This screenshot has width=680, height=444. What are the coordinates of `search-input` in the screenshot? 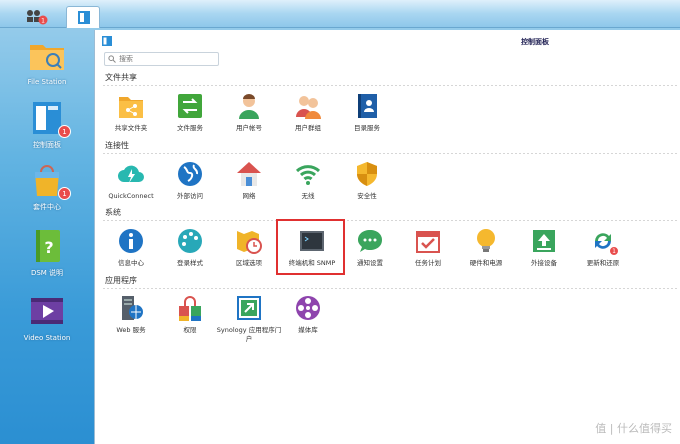 It's located at (167, 59).